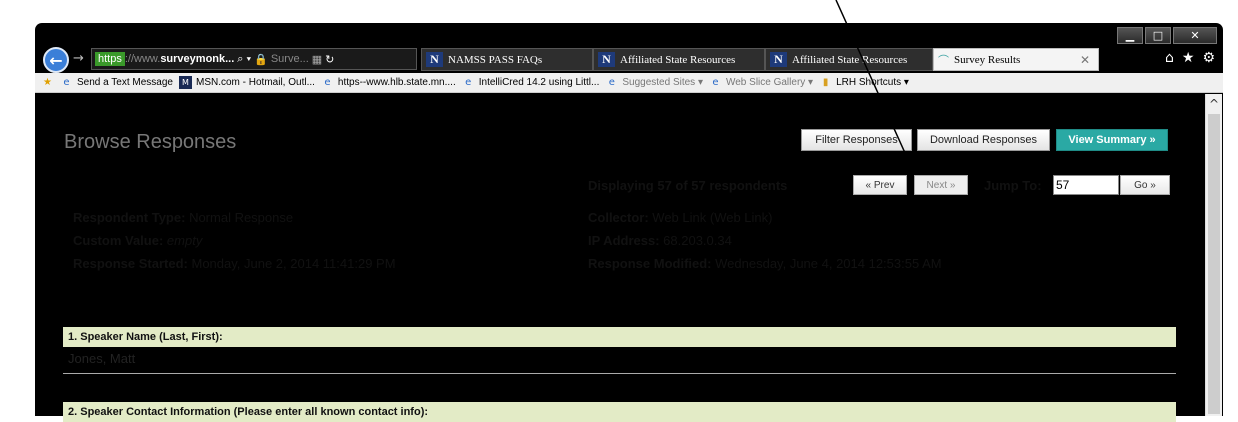 The height and width of the screenshot is (422, 1238). Describe the element at coordinates (261, 59) in the screenshot. I see `lock-icon: 🔒` at that location.